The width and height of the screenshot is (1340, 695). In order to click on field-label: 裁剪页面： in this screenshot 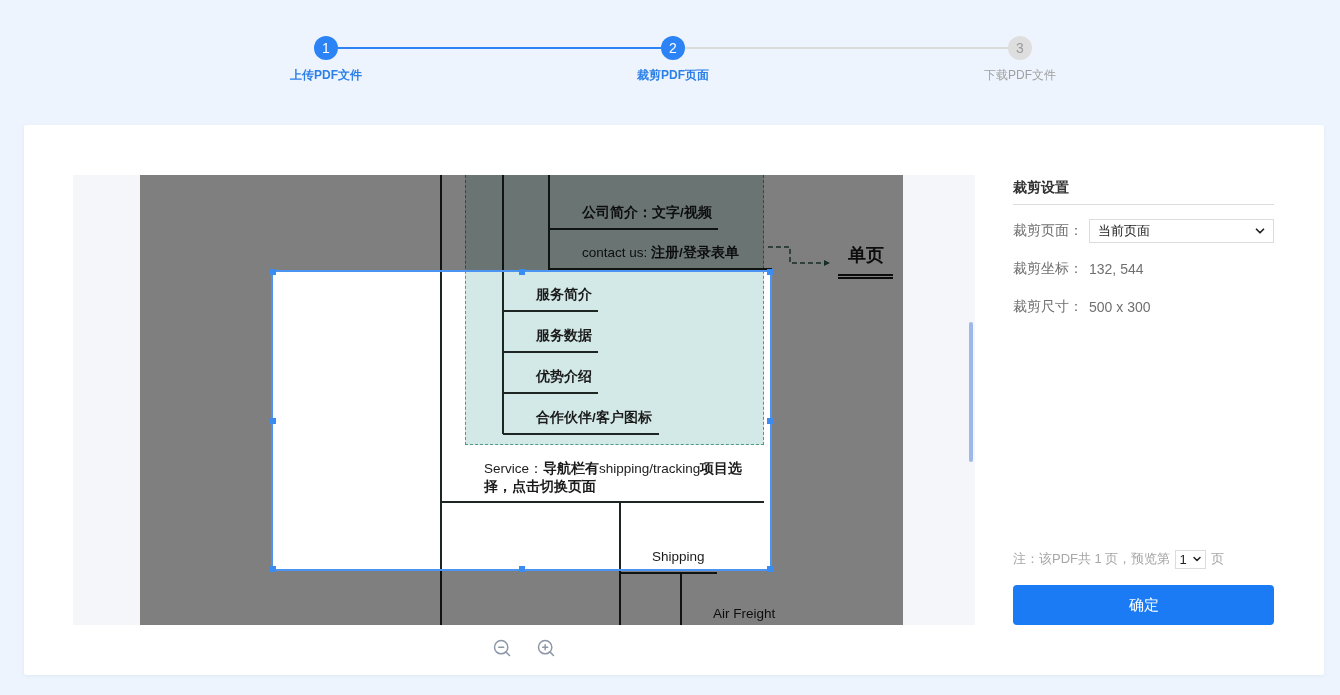, I will do `click(1048, 231)`.